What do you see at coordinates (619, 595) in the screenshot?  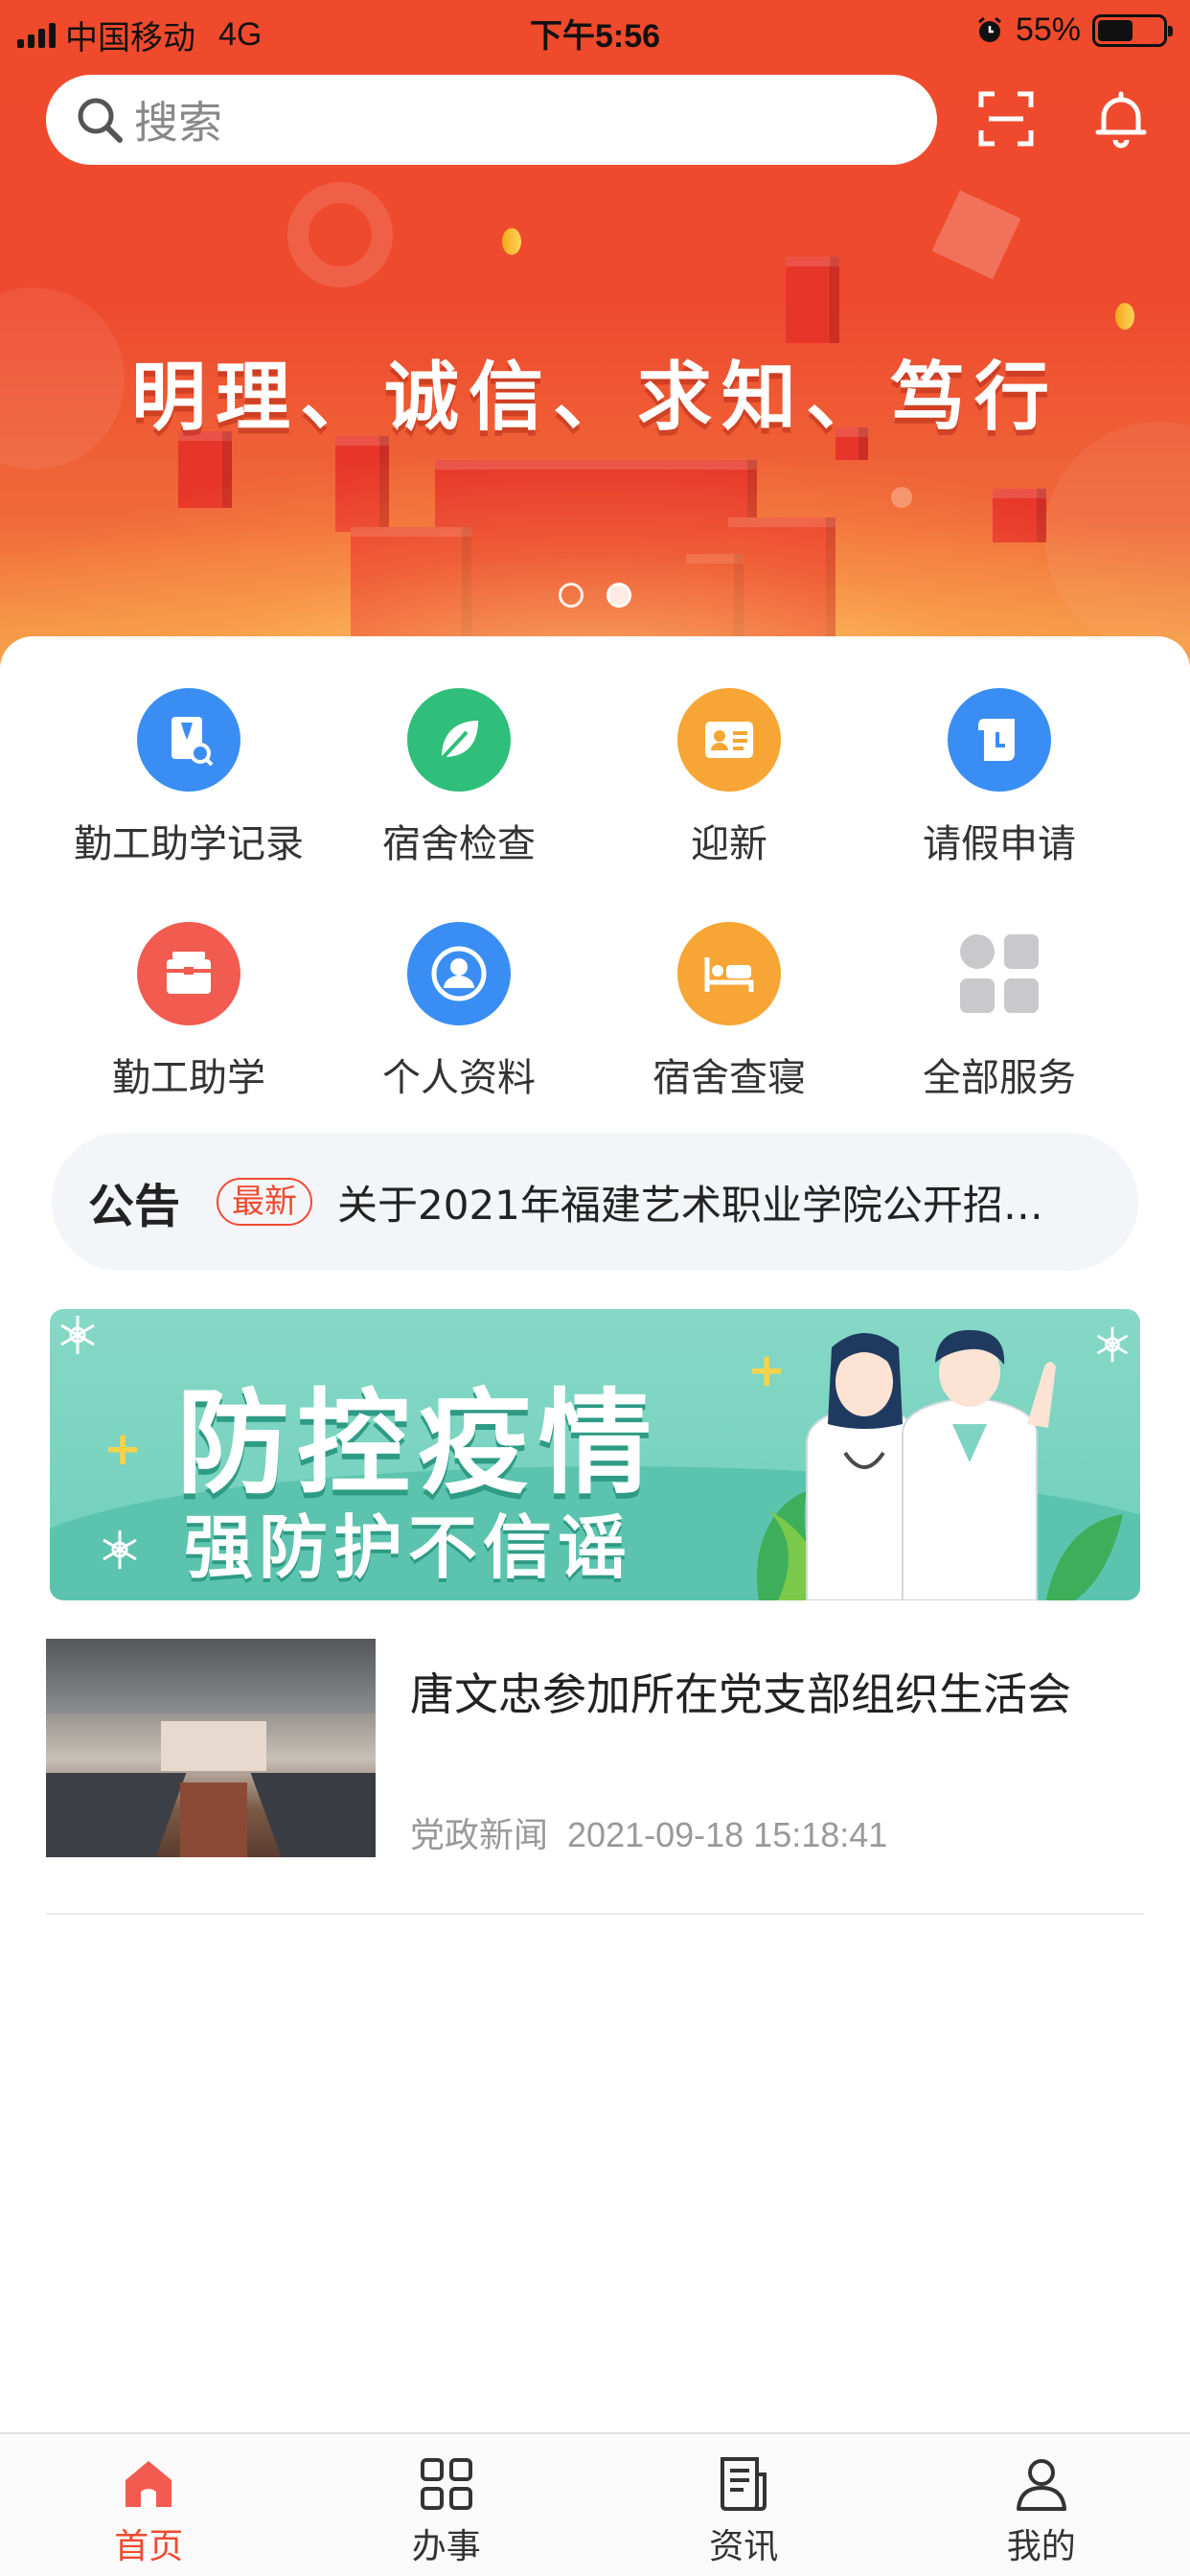 I see `carousel-dot-active` at bounding box center [619, 595].